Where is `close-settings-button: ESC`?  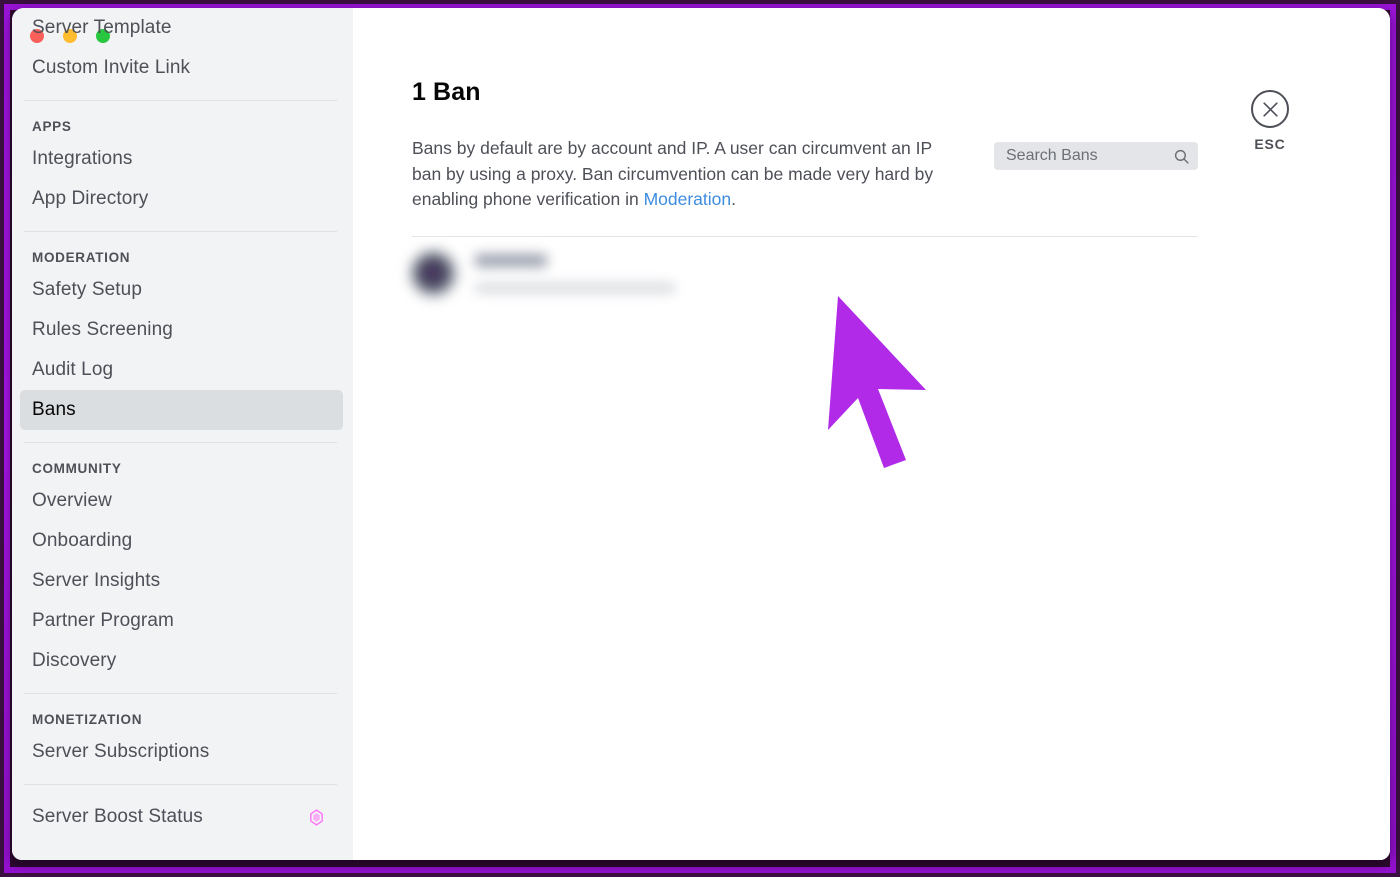 close-settings-button: ESC is located at coordinates (1270, 121).